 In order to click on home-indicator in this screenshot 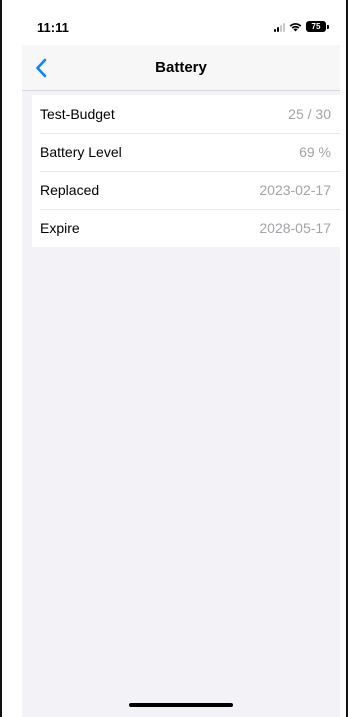, I will do `click(181, 705)`.